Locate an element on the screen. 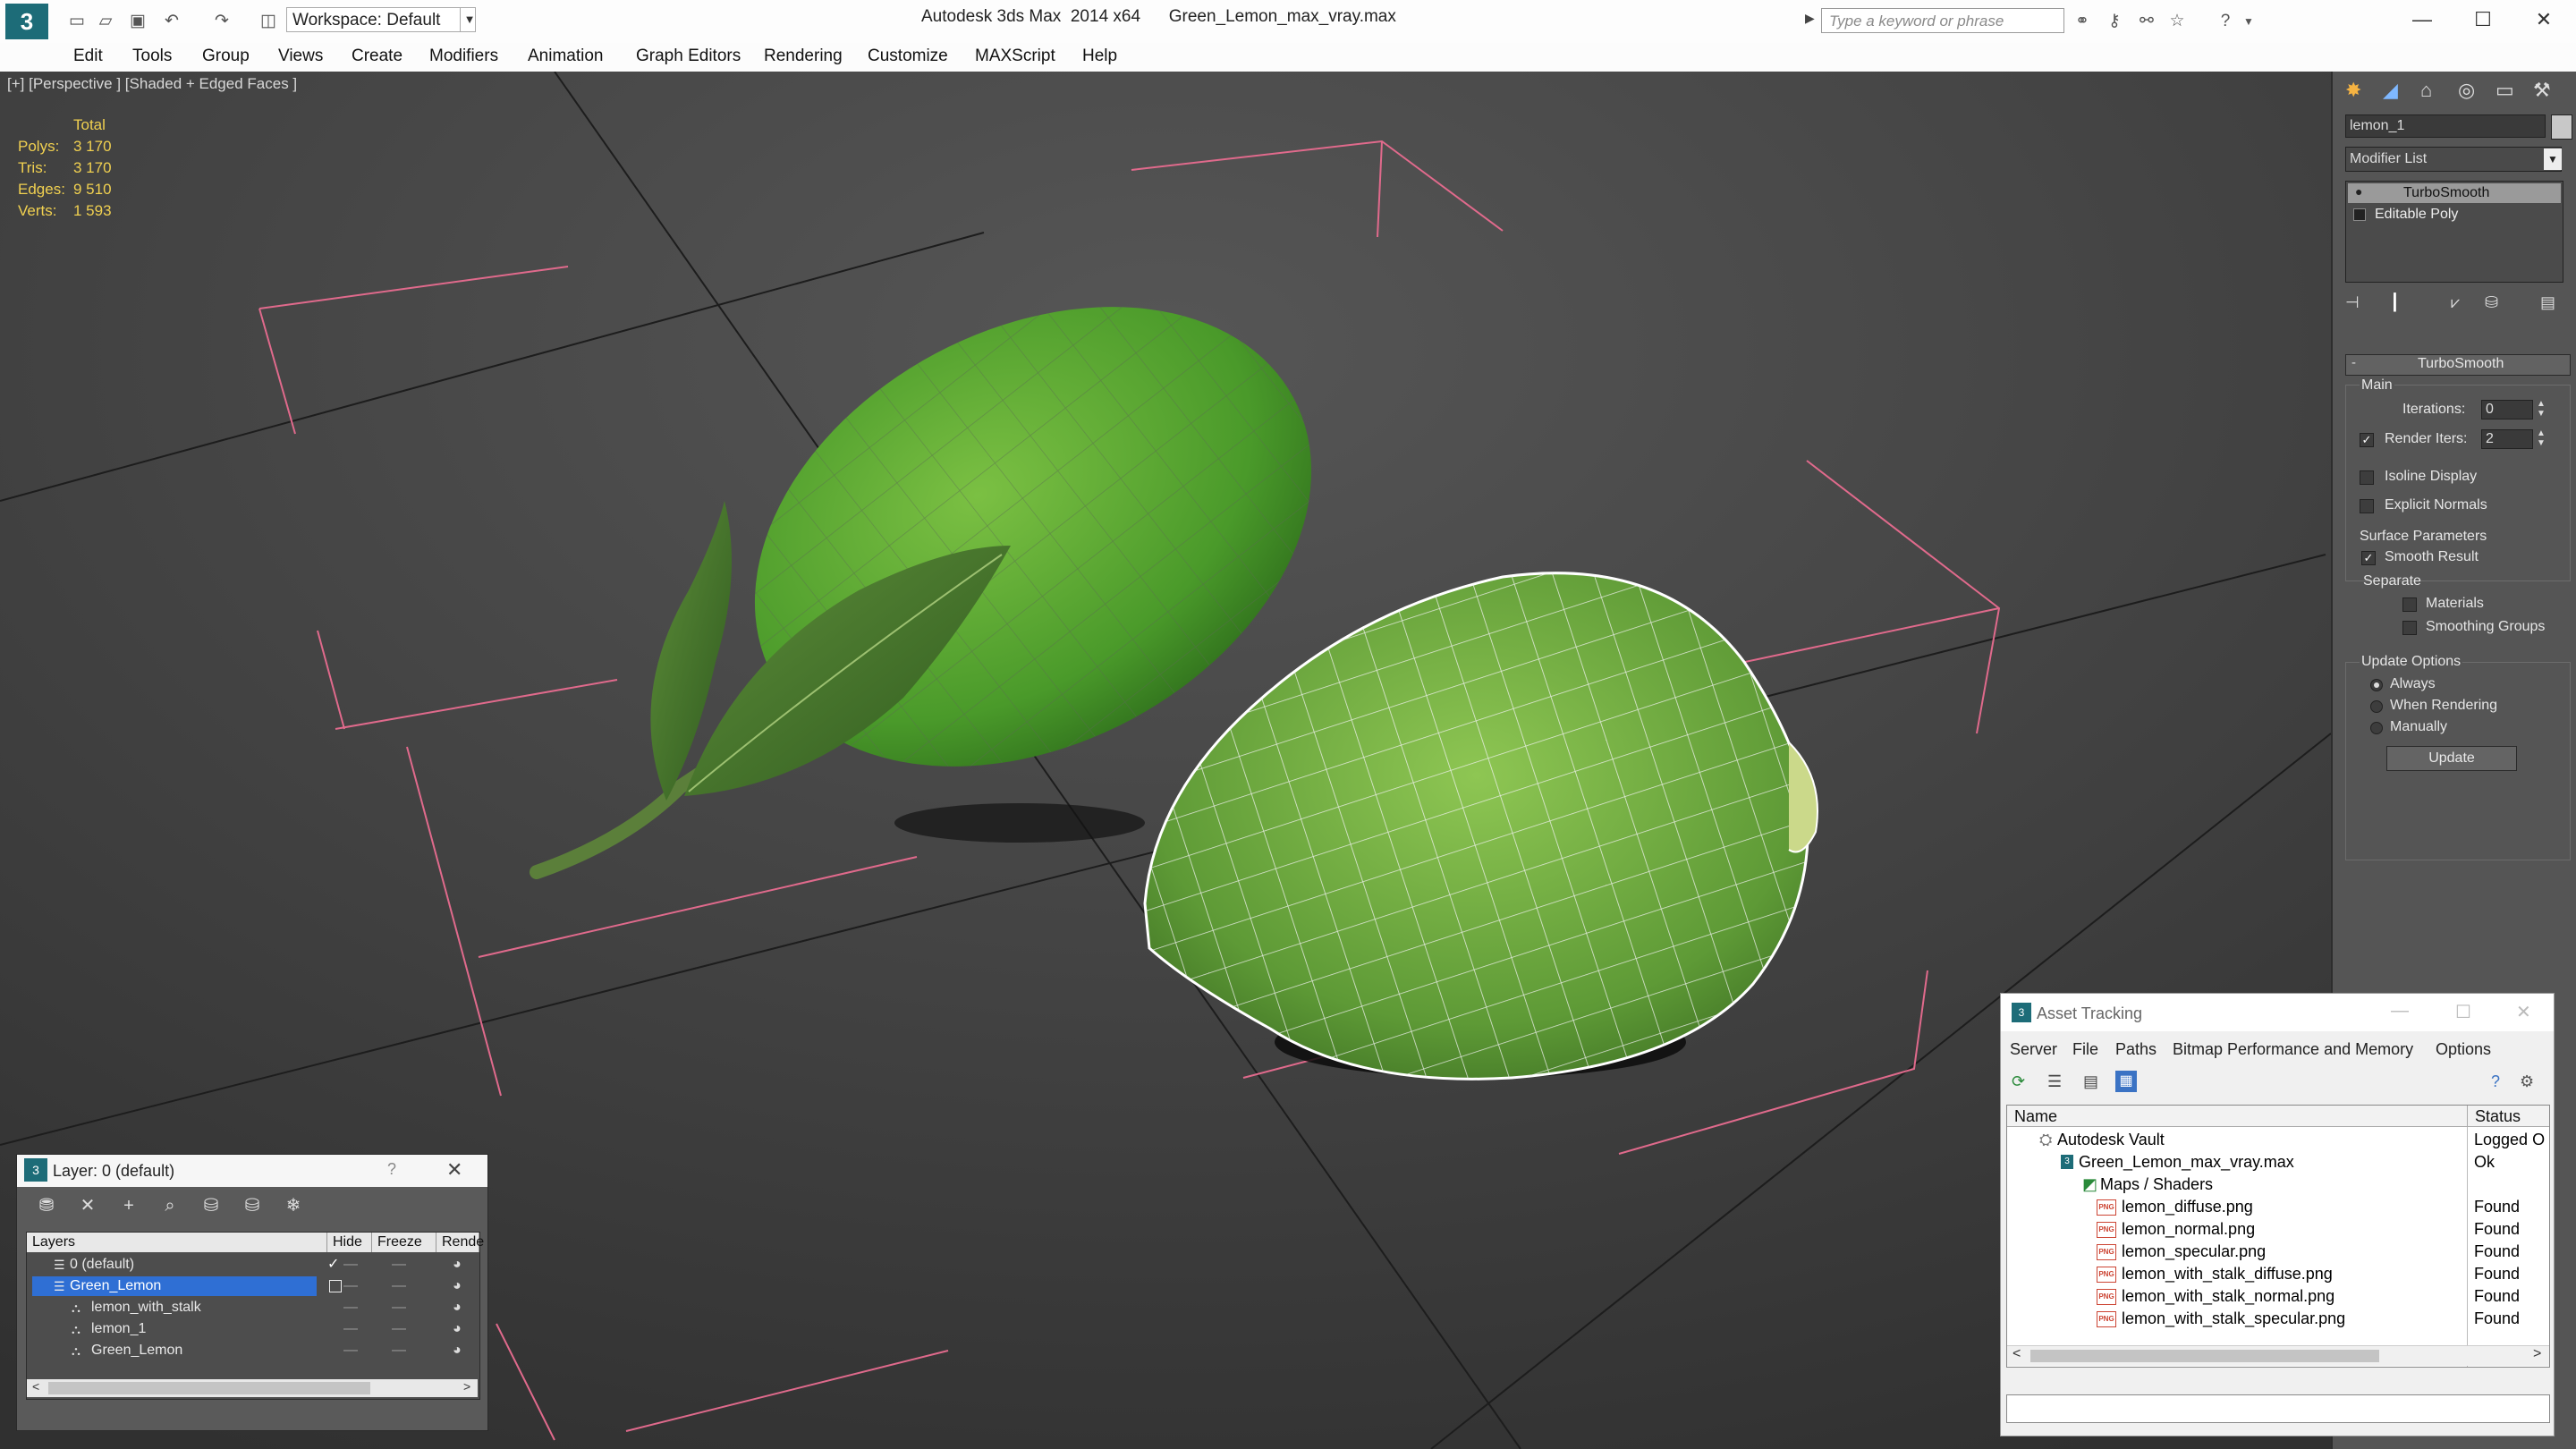 This screenshot has width=2576, height=1449. display-tab-icon: ▭ is located at coordinates (2505, 90).